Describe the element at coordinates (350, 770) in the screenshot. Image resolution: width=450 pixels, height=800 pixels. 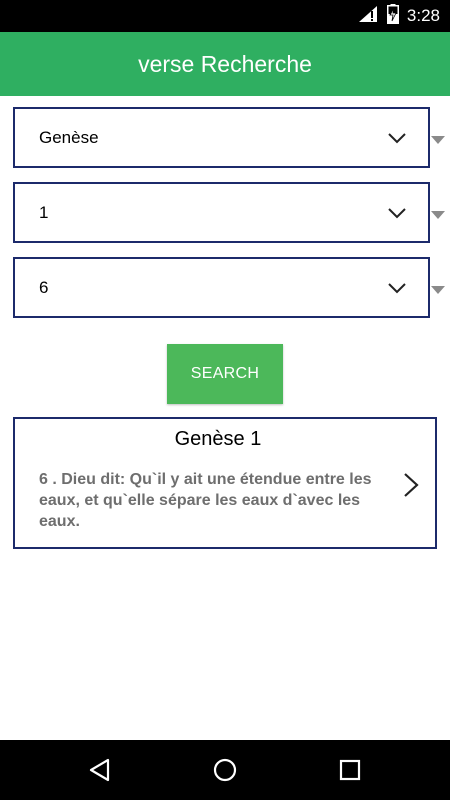
I see `recents-icon` at that location.